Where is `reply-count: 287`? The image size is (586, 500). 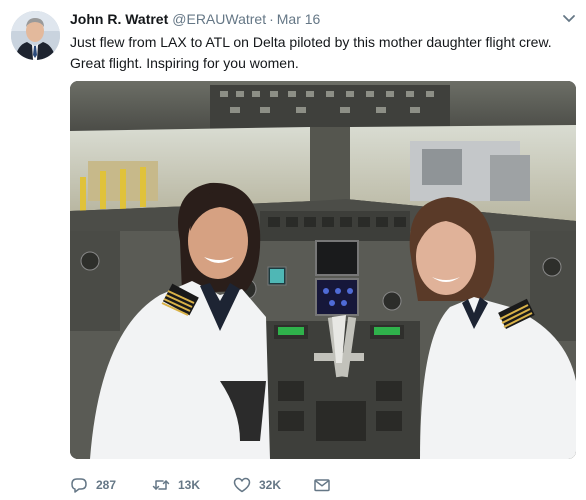 reply-count: 287 is located at coordinates (106, 485).